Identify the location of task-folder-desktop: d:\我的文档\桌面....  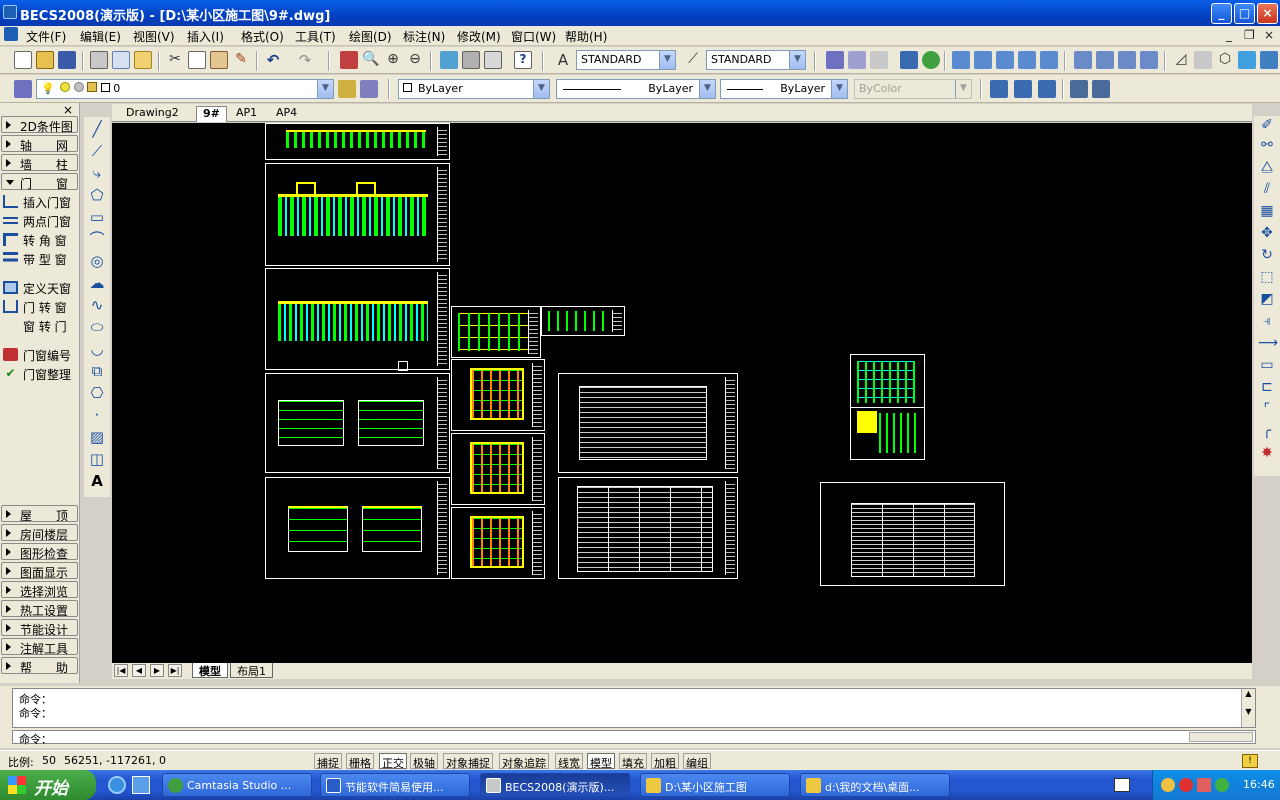
(875, 785).